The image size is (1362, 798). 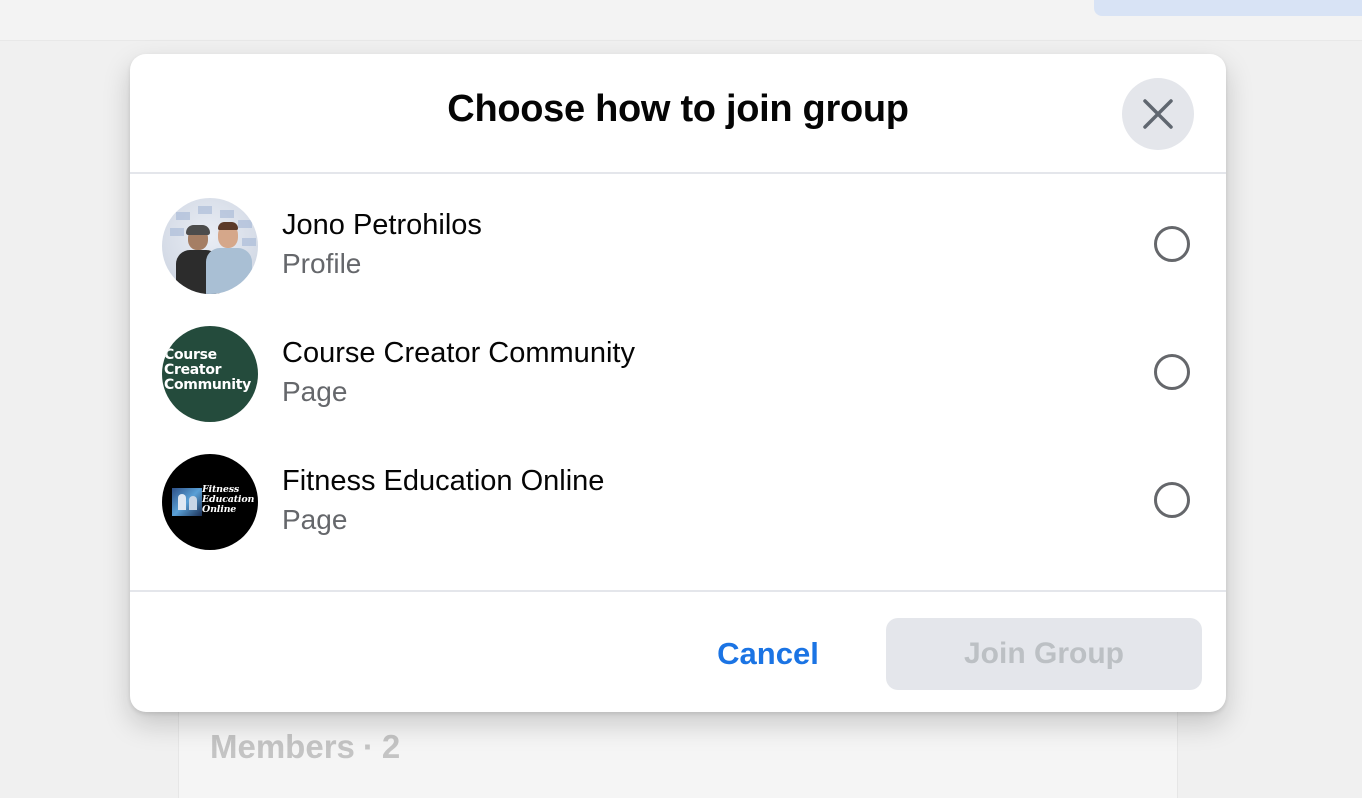 I want to click on avatar-logo-text: Fitness Education Online, so click(x=228, y=499).